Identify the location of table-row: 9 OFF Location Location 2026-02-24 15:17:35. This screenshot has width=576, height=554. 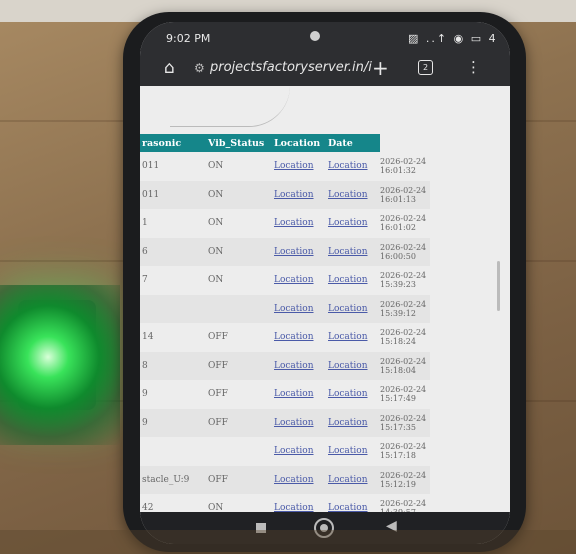
(285, 422).